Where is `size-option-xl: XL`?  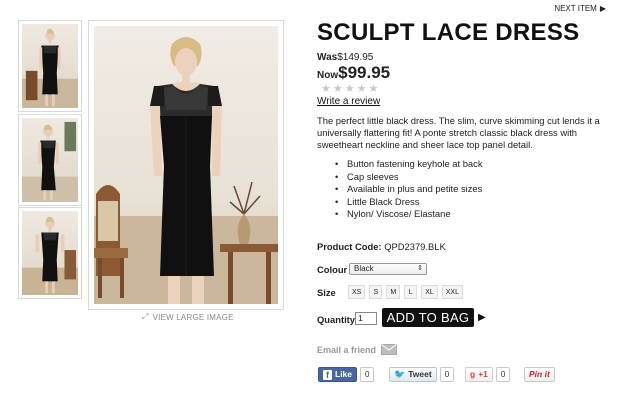 size-option-xl: XL is located at coordinates (429, 292).